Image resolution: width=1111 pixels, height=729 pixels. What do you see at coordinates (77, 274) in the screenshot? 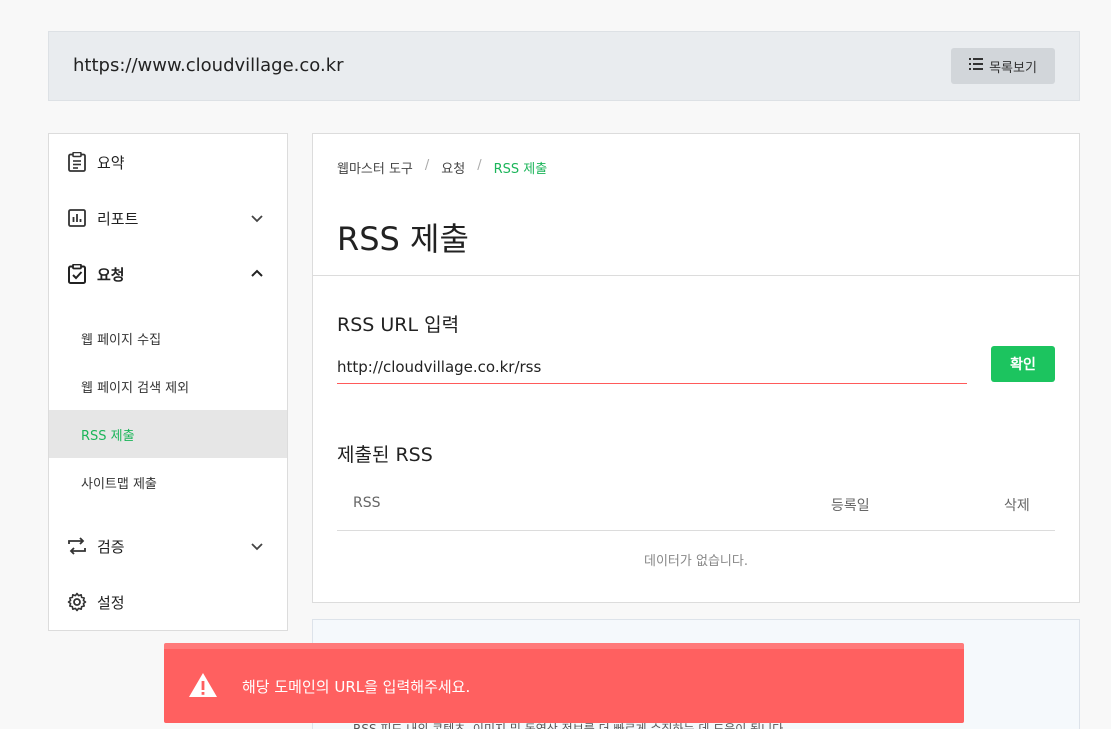
I see `clipboard-check-icon` at bounding box center [77, 274].